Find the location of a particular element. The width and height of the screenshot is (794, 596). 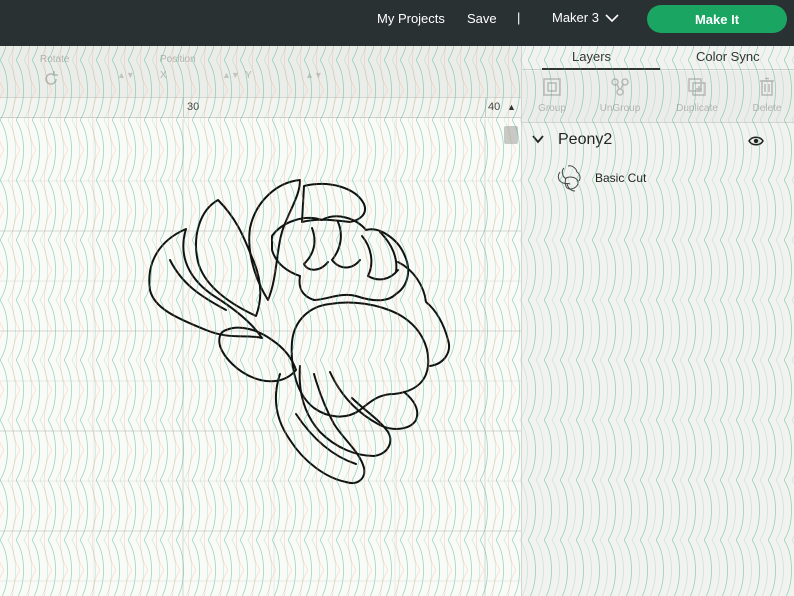

duplicate-icon is located at coordinates (697, 87).